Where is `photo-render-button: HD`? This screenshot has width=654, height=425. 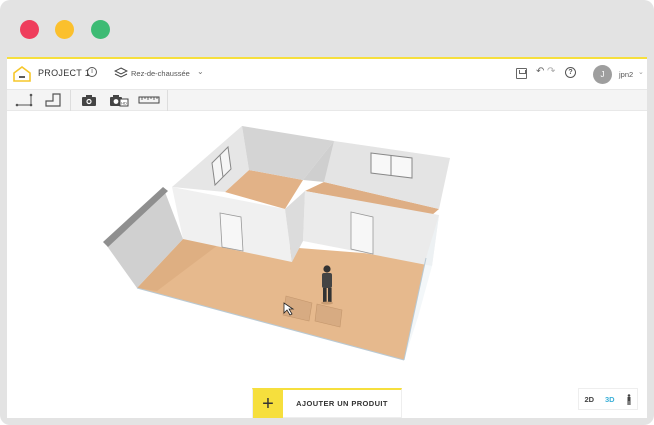
photo-render-button: HD is located at coordinates (119, 100).